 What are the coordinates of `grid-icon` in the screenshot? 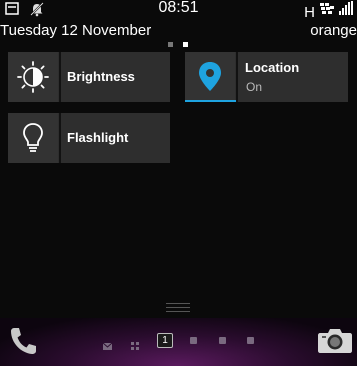 It's located at (135, 346).